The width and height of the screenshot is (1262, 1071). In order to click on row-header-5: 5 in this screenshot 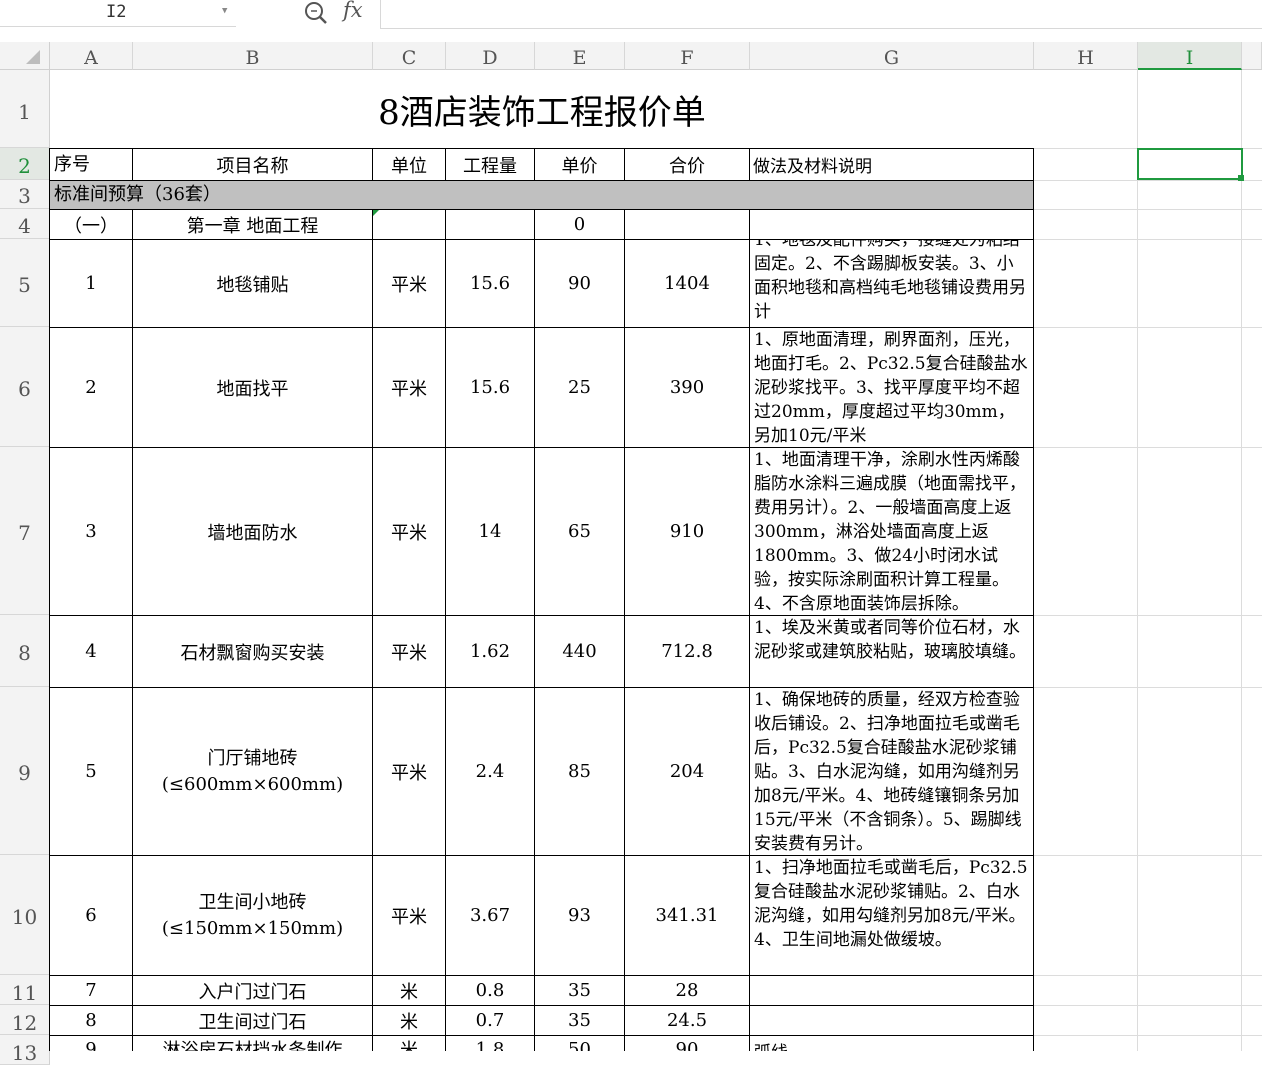, I will do `click(25, 283)`.